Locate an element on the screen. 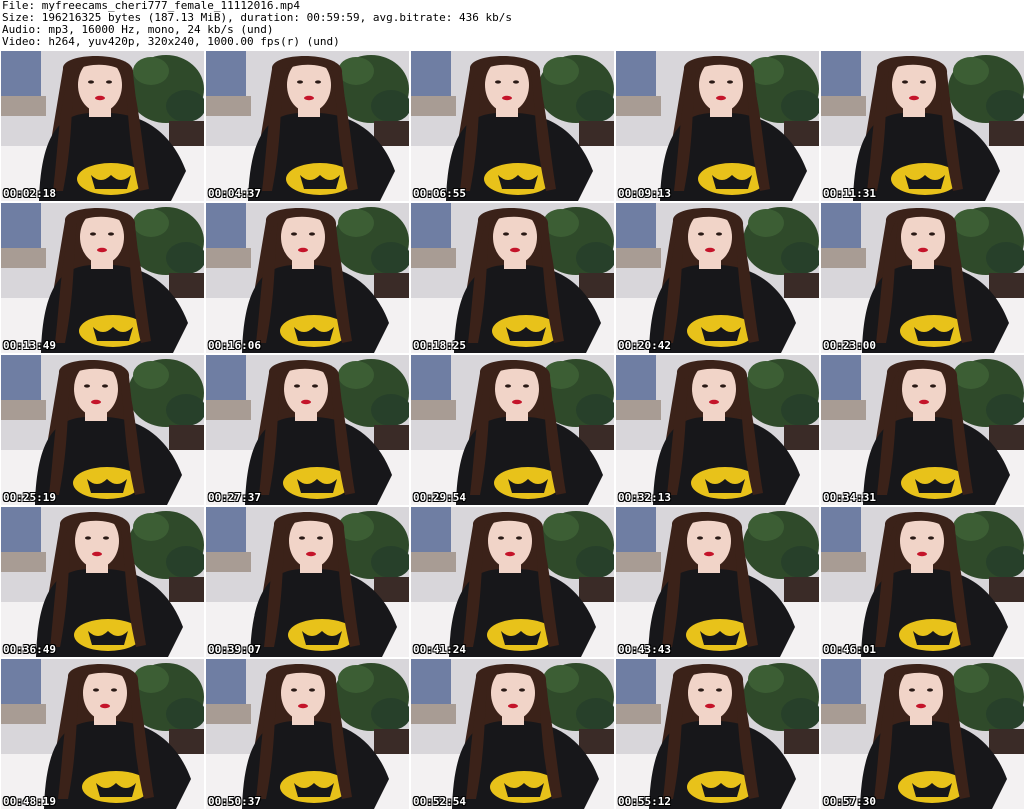  video-thumbnail: 00:16:06 is located at coordinates (307, 278).